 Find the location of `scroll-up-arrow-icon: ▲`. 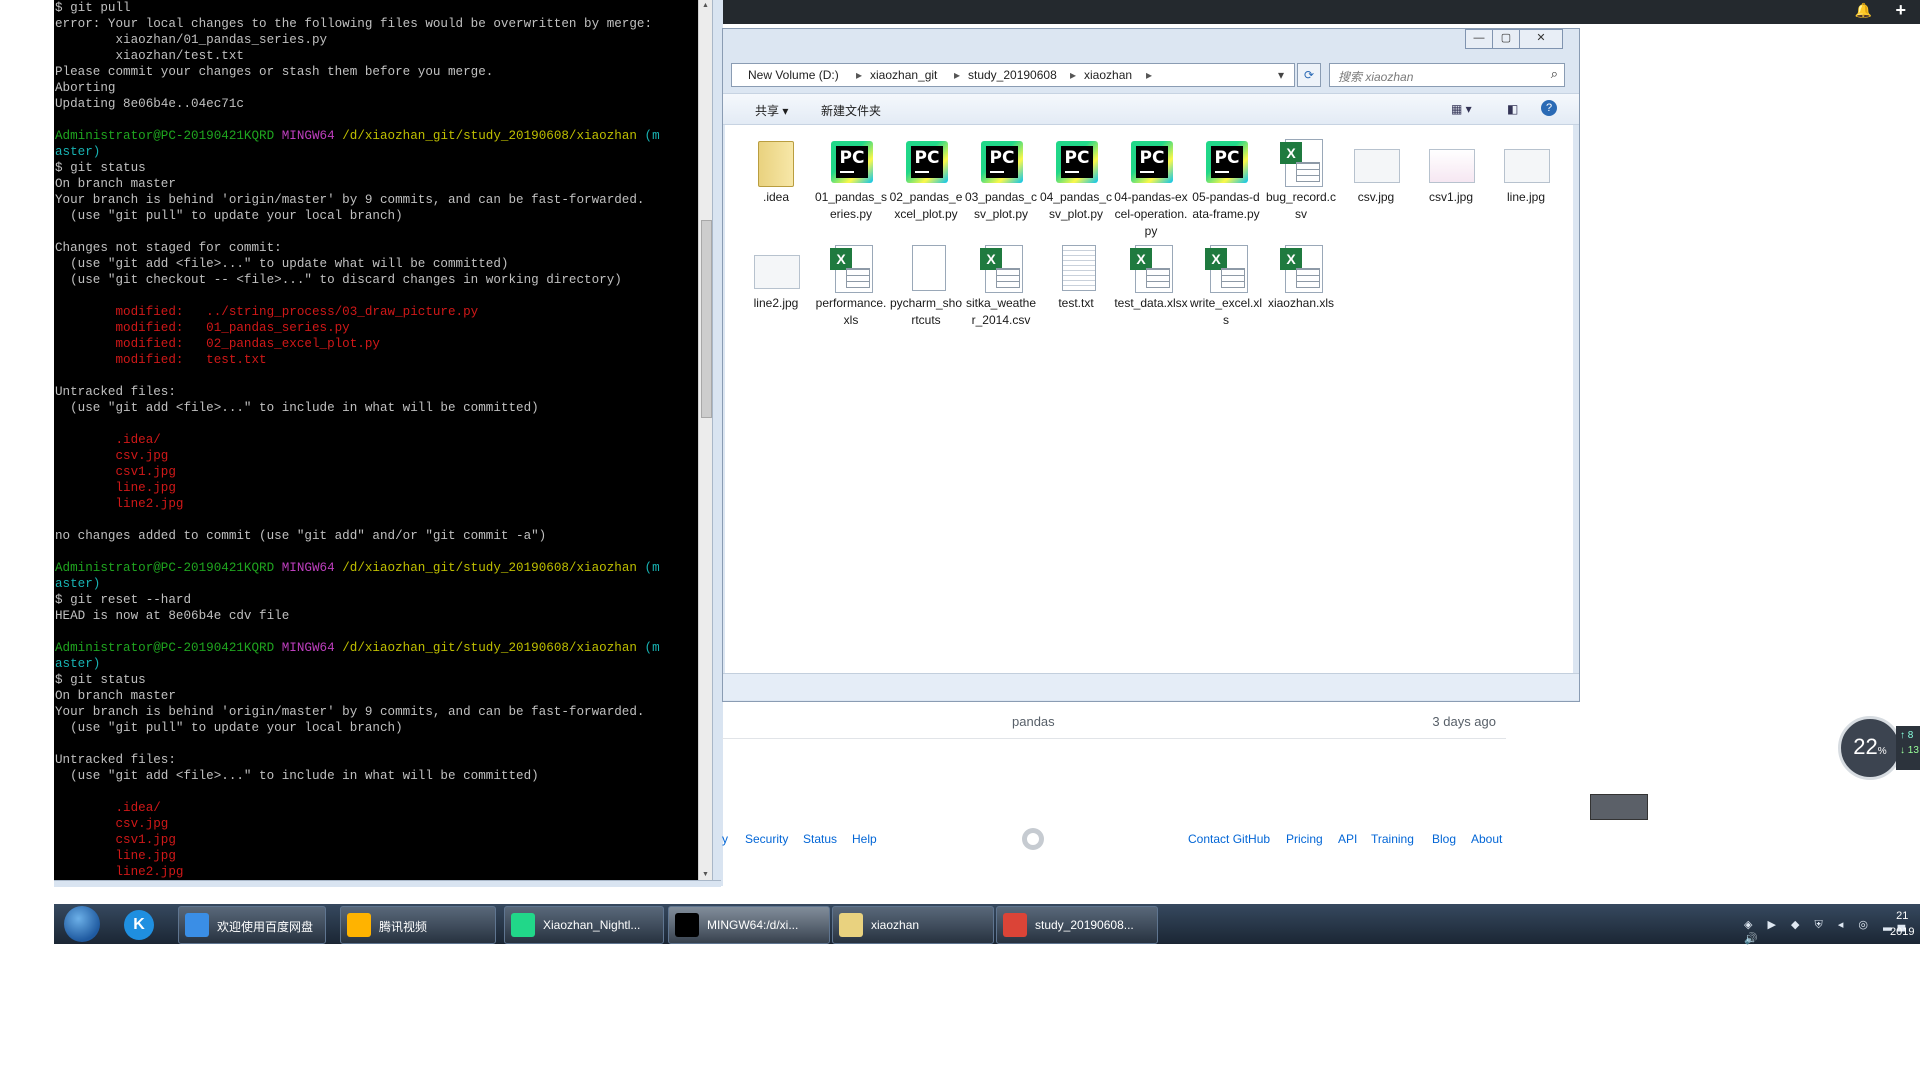

scroll-up-arrow-icon: ▲ is located at coordinates (705, 5).